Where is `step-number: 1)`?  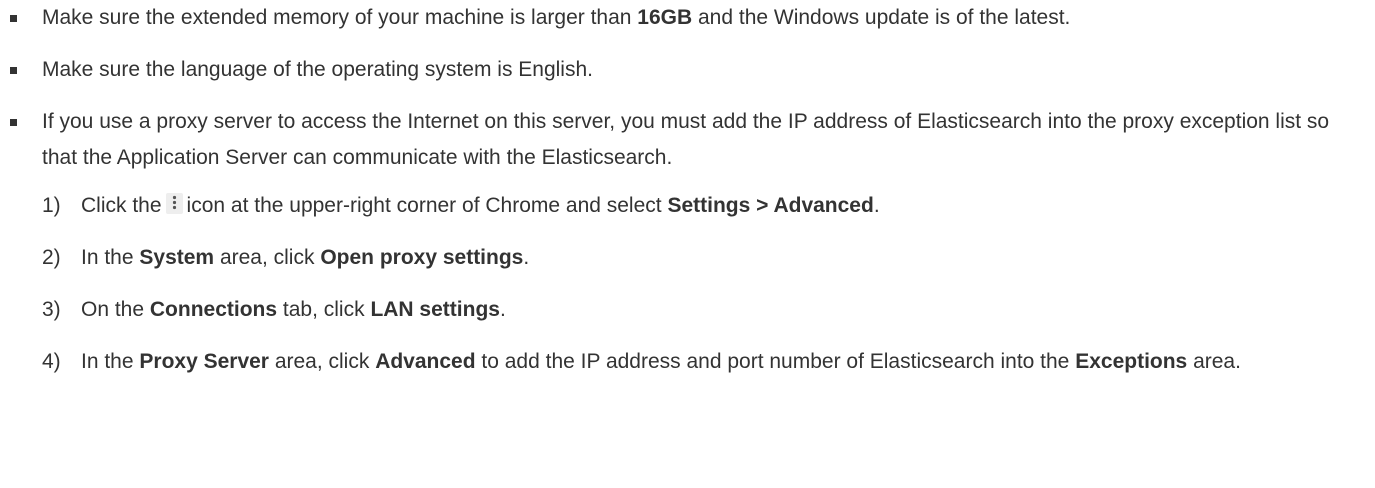 step-number: 1) is located at coordinates (51, 205).